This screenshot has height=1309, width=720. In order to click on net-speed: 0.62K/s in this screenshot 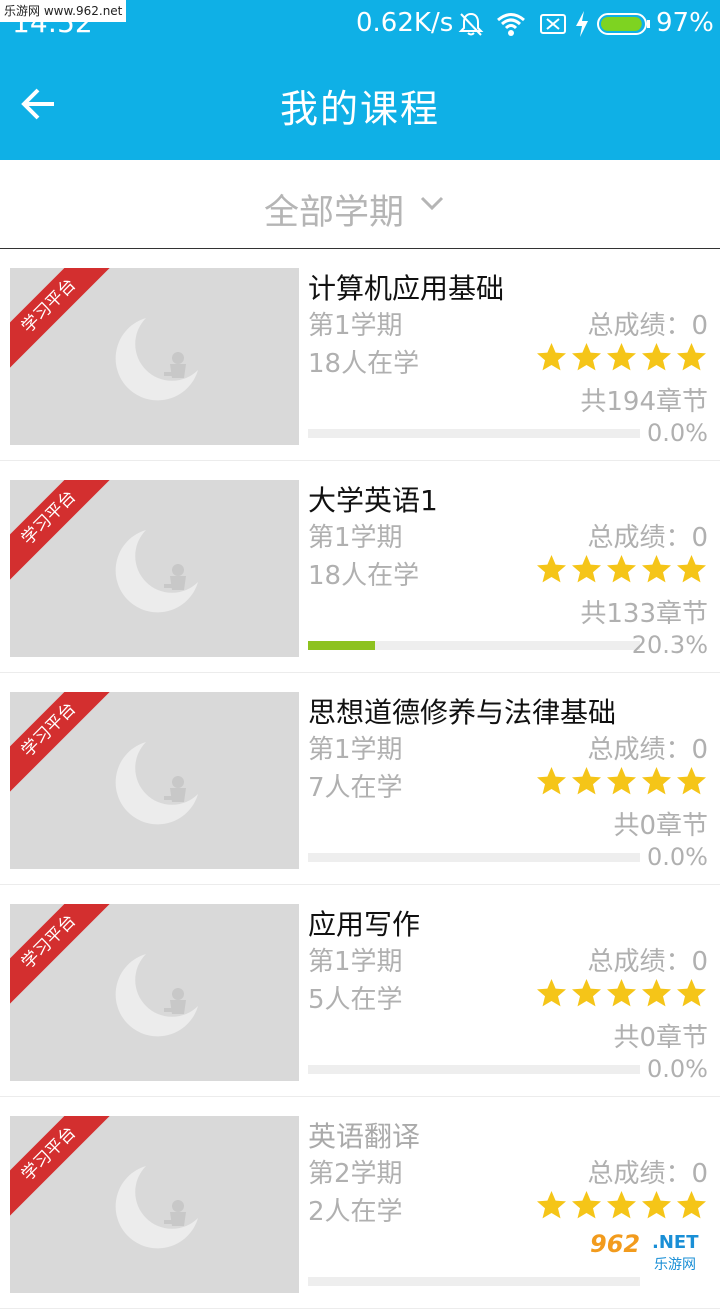, I will do `click(405, 23)`.